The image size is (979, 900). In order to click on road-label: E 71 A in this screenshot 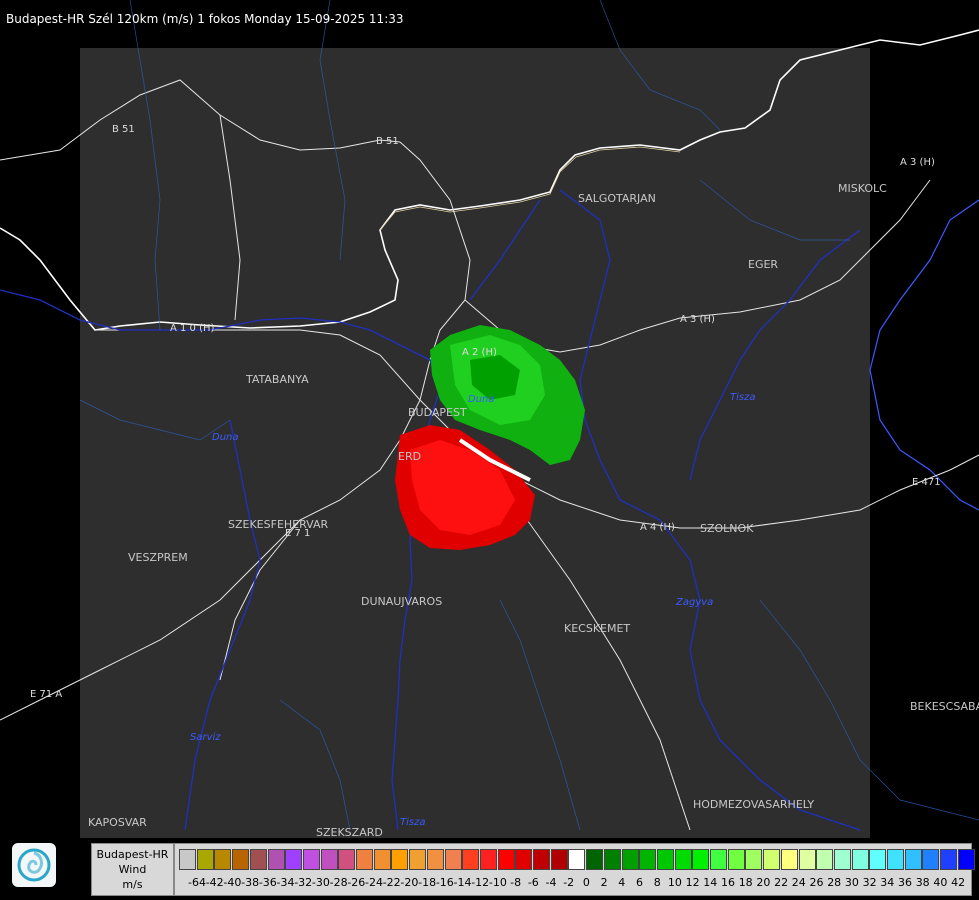, I will do `click(46, 694)`.